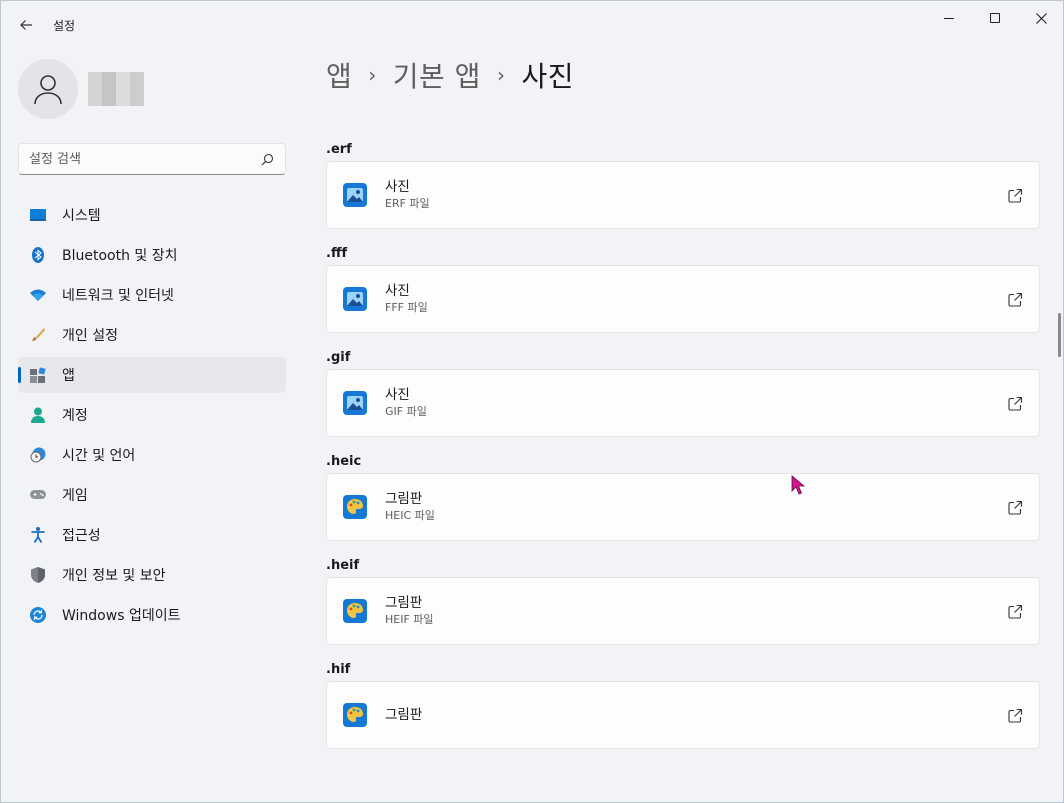 The width and height of the screenshot is (1064, 803). Describe the element at coordinates (152, 495) in the screenshot. I see `sidebar-item-gaming: 게임` at that location.